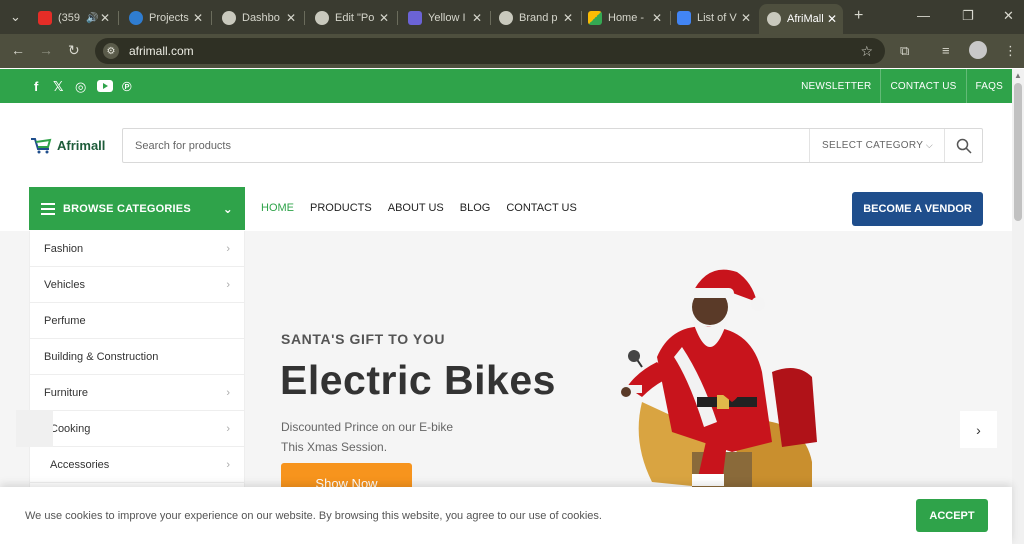 This screenshot has width=1024, height=544. I want to click on forward-icon: →, so click(46, 50).